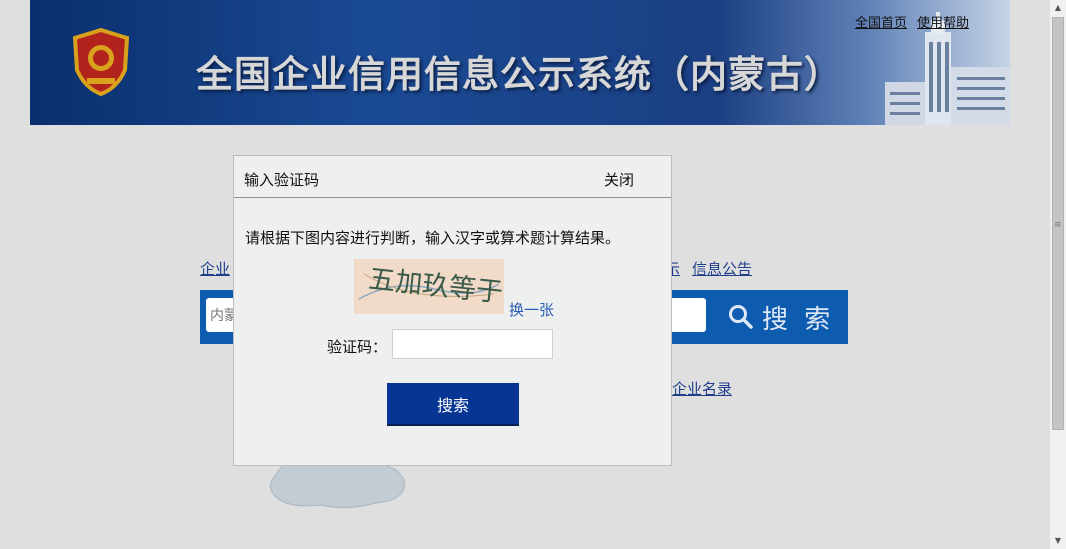  I want to click on scroll-up-icon: ▲, so click(1058, 8).